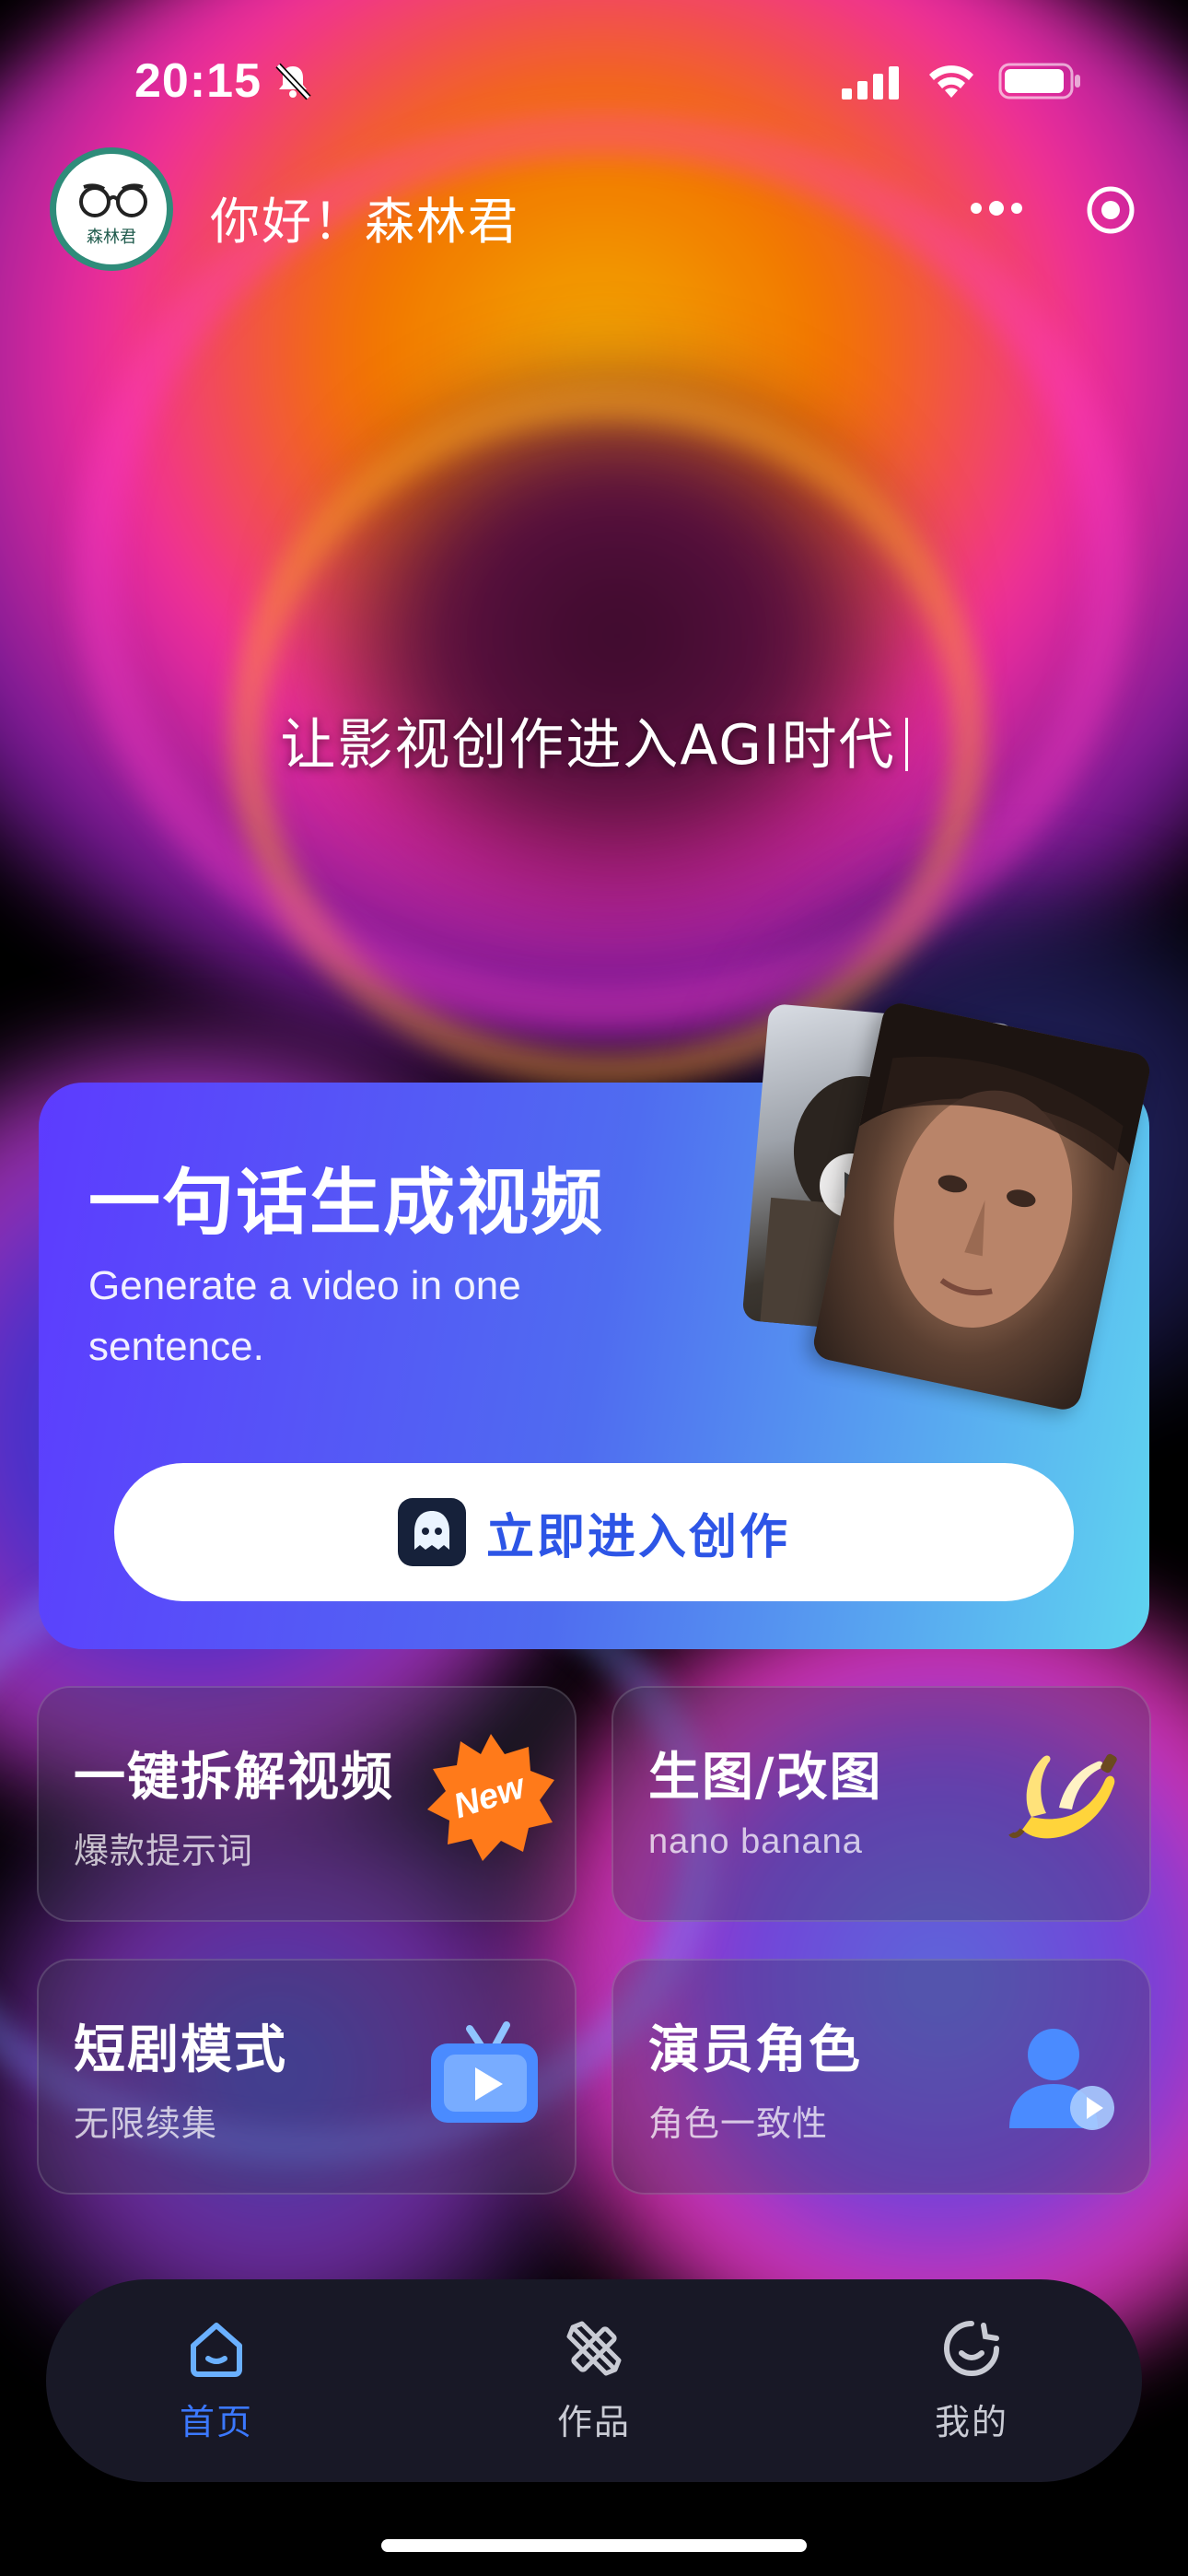 Image resolution: width=1188 pixels, height=2576 pixels. I want to click on greeting-text: 你好！森林君, so click(364, 222).